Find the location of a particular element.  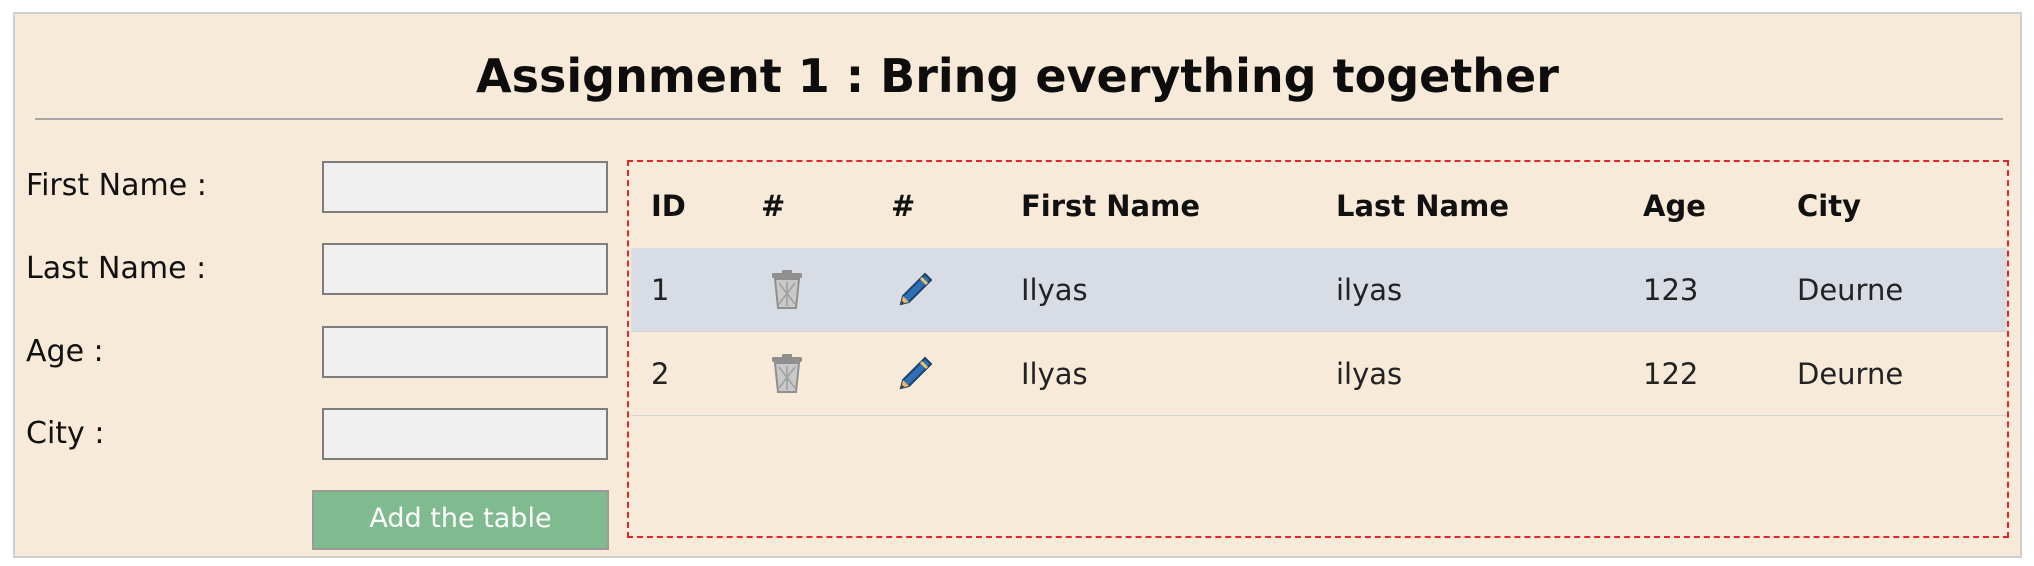

column-header-edit: # is located at coordinates (903, 206).